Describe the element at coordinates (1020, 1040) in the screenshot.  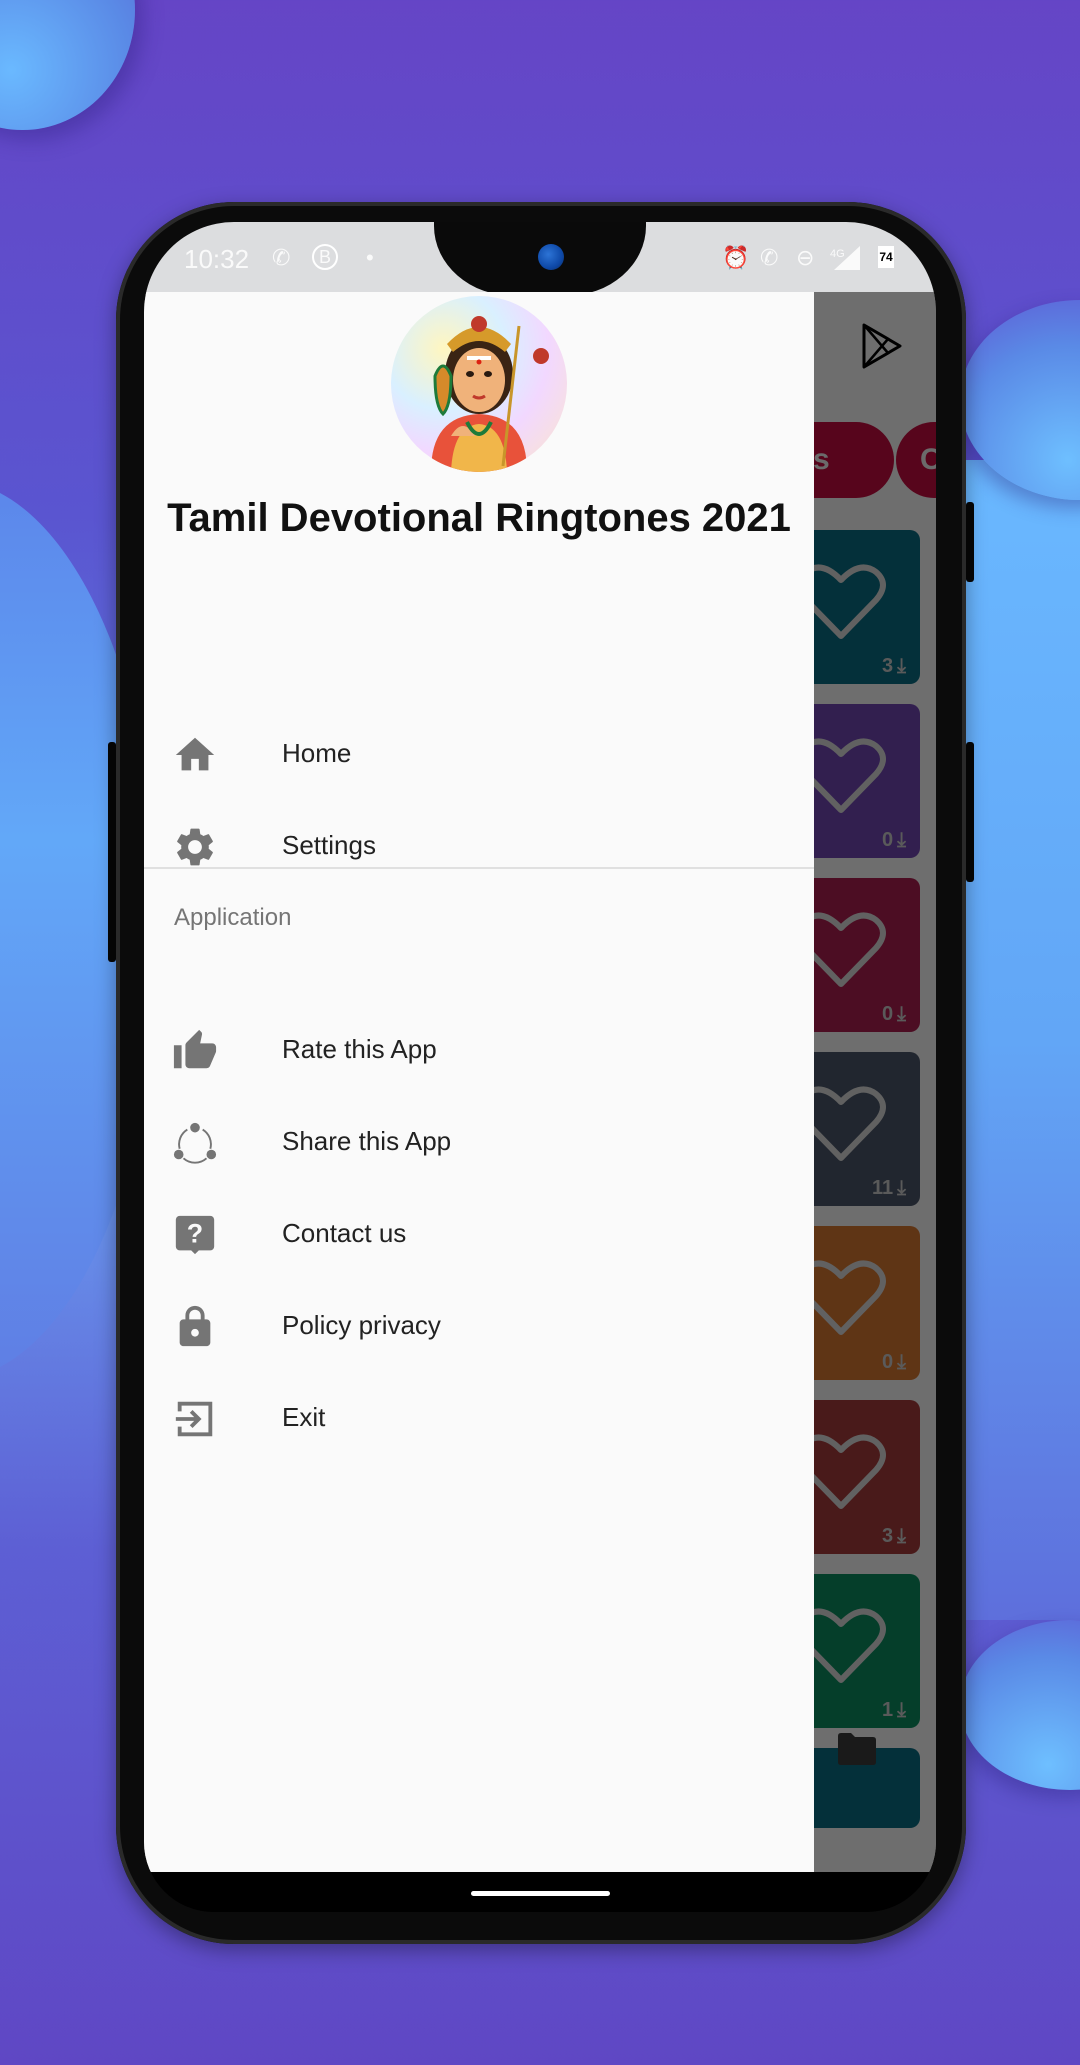
I see `background-shape` at that location.